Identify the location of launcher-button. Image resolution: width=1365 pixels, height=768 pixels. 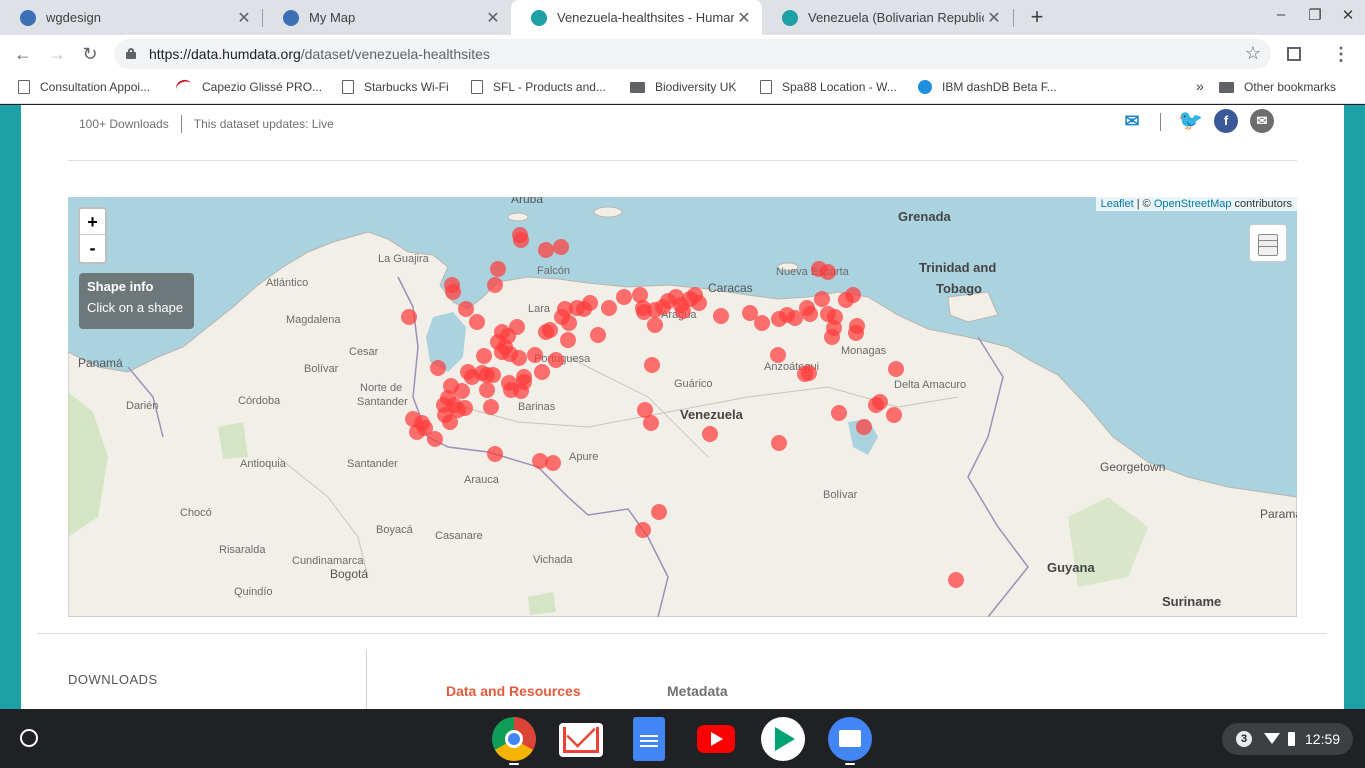
(29, 738).